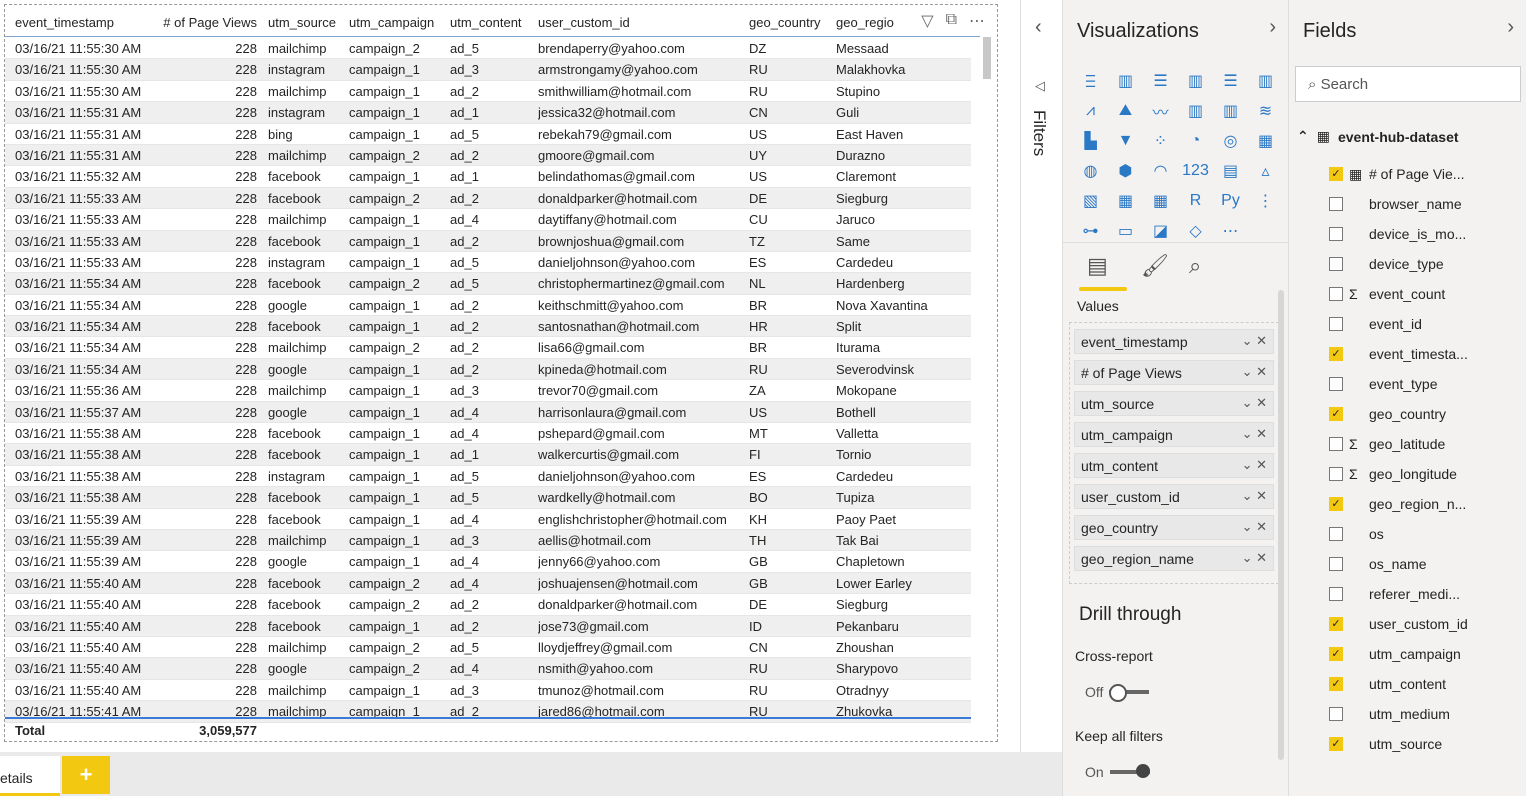 Image resolution: width=1526 pixels, height=796 pixels. Describe the element at coordinates (977, 21) in the screenshot. I see `more-options-icon: ⋯` at that location.